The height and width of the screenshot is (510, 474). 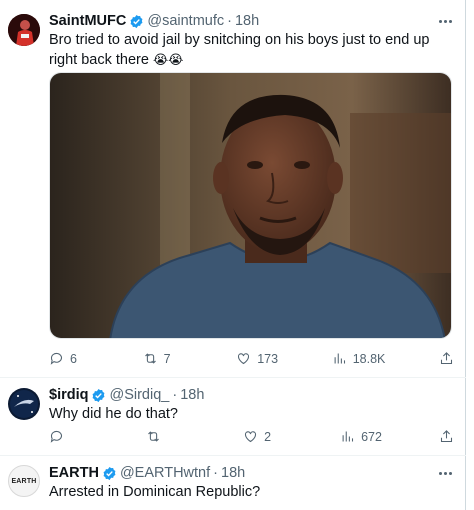 What do you see at coordinates (268, 358) in the screenshot?
I see `like-count: 173` at bounding box center [268, 358].